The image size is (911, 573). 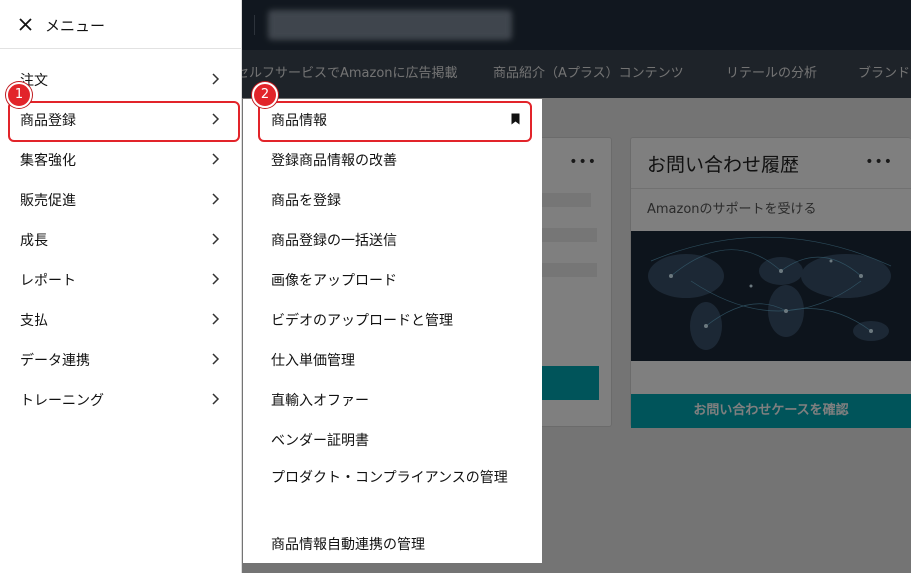 I want to click on menu-item-label: トレーニング, so click(x=62, y=401).